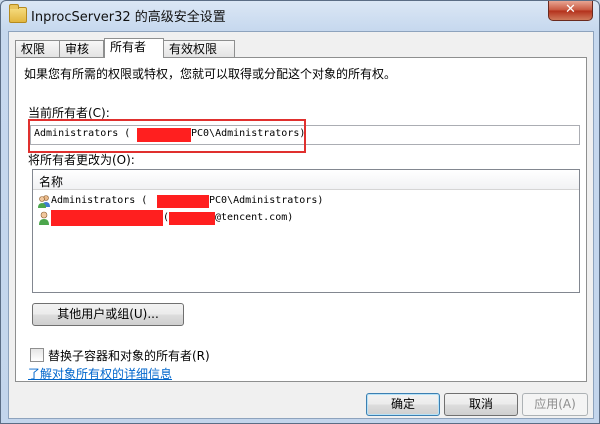 The image size is (600, 424). What do you see at coordinates (51, 182) in the screenshot?
I see `column-name-label: 名称` at bounding box center [51, 182].